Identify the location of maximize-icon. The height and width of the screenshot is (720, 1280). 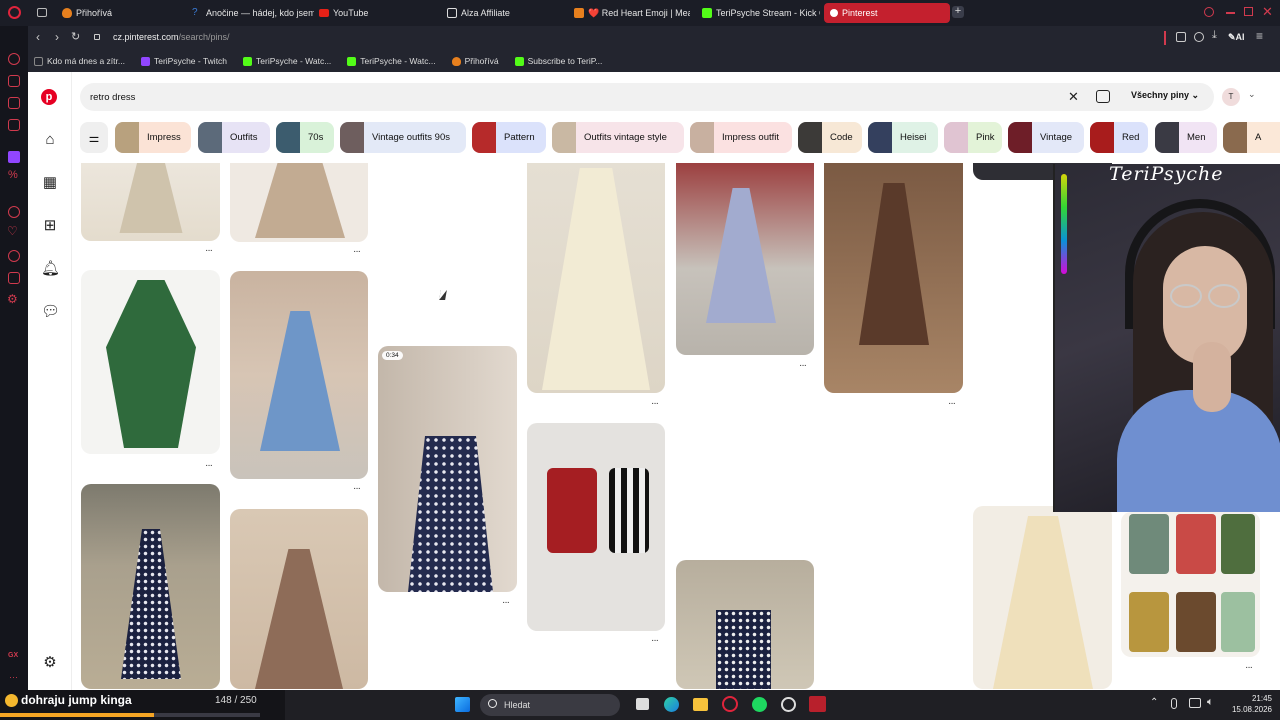
(1248, 11).